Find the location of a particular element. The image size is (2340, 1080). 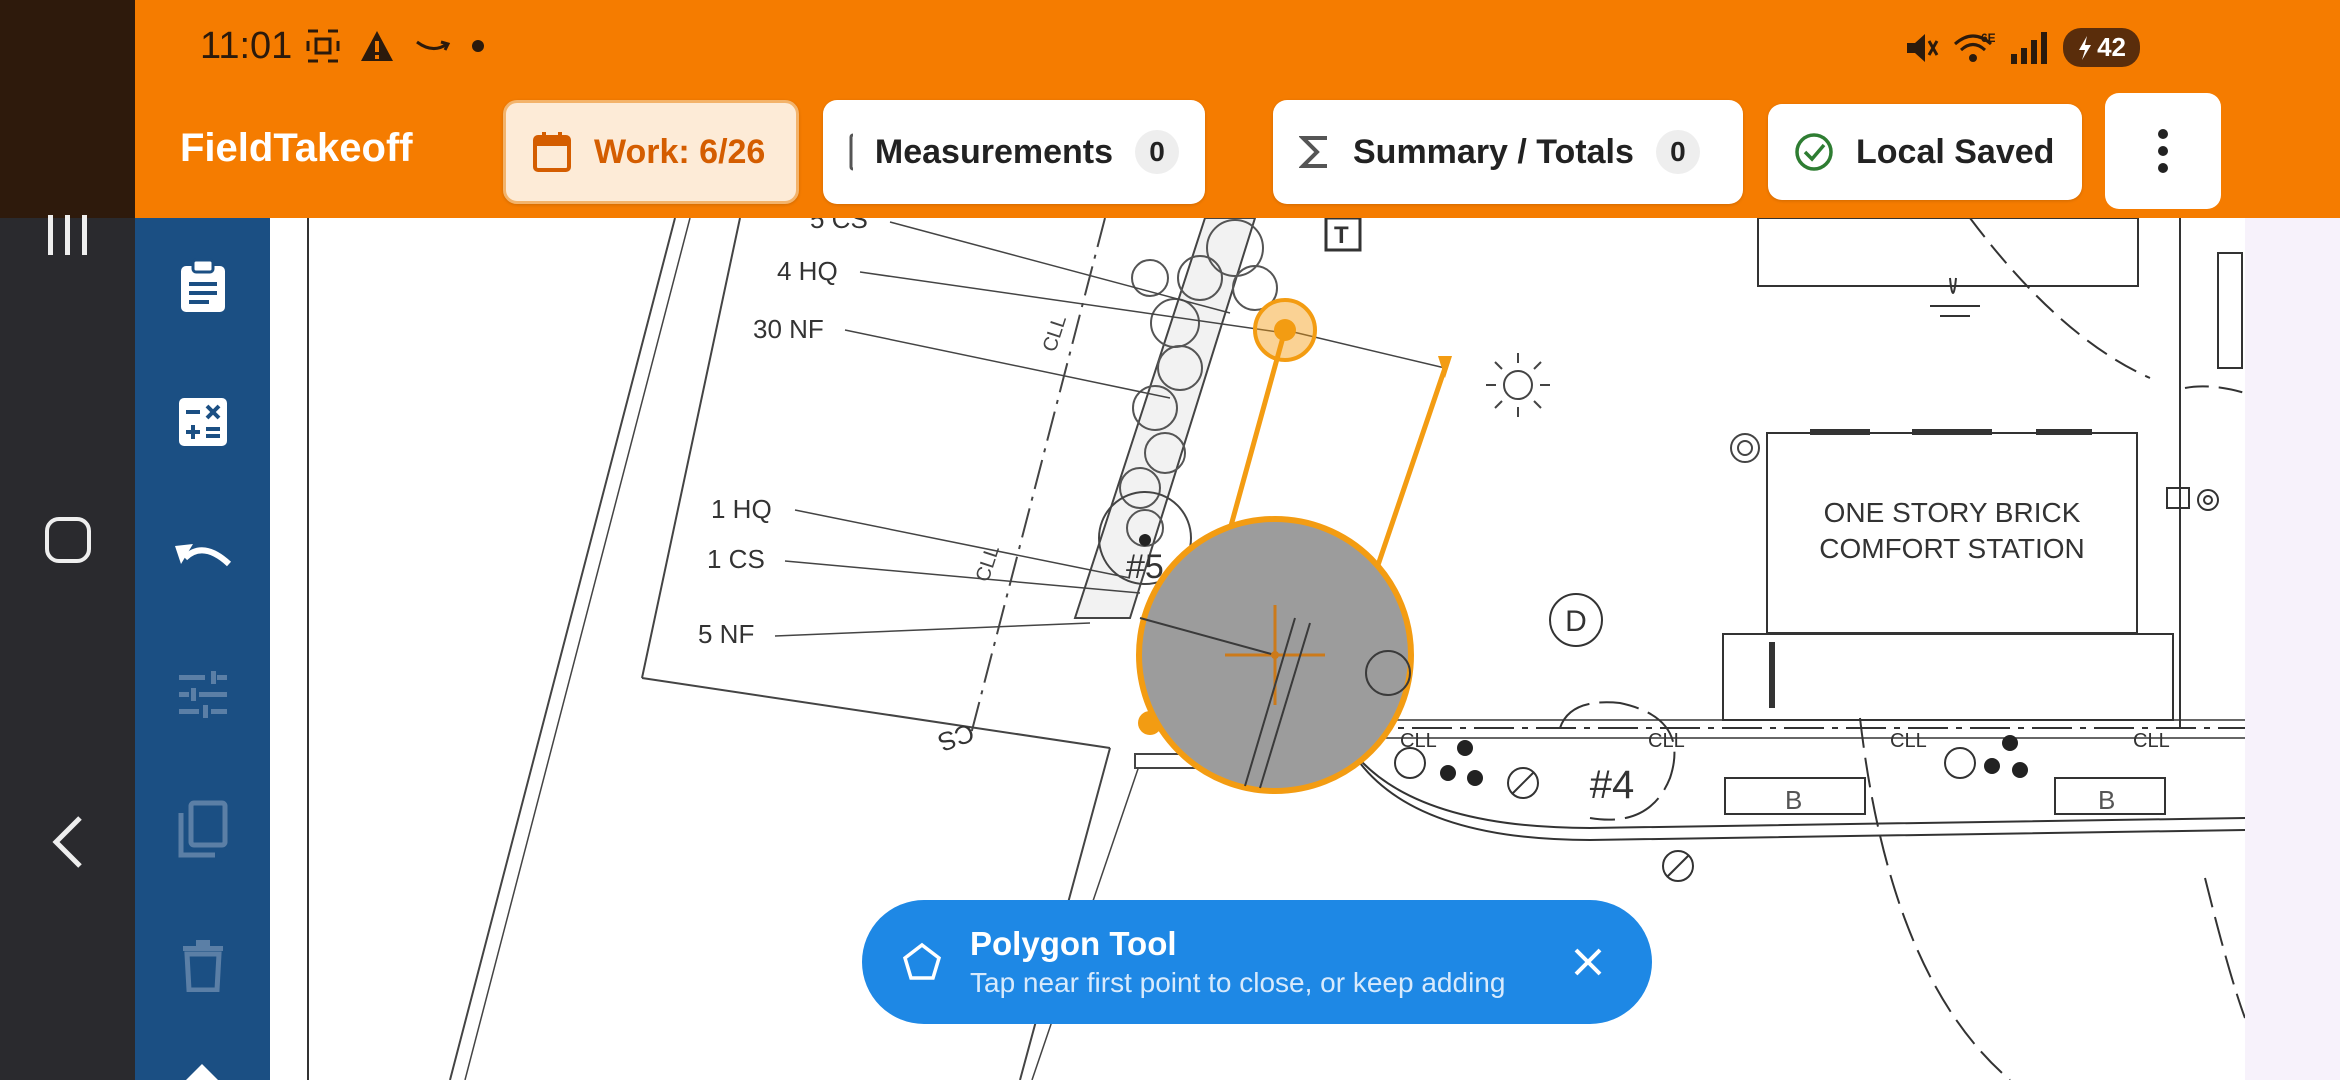

clipboard-icon is located at coordinates (202, 285).